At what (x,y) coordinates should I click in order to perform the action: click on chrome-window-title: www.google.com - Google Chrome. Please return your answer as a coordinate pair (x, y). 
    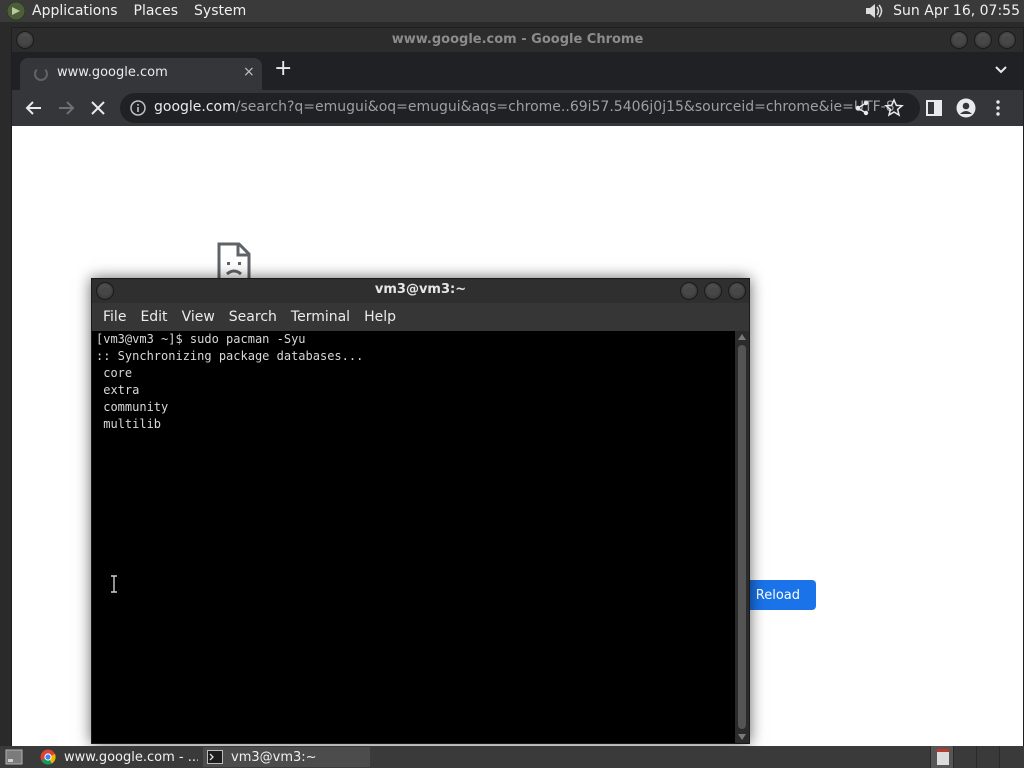
    Looking at the image, I should click on (517, 39).